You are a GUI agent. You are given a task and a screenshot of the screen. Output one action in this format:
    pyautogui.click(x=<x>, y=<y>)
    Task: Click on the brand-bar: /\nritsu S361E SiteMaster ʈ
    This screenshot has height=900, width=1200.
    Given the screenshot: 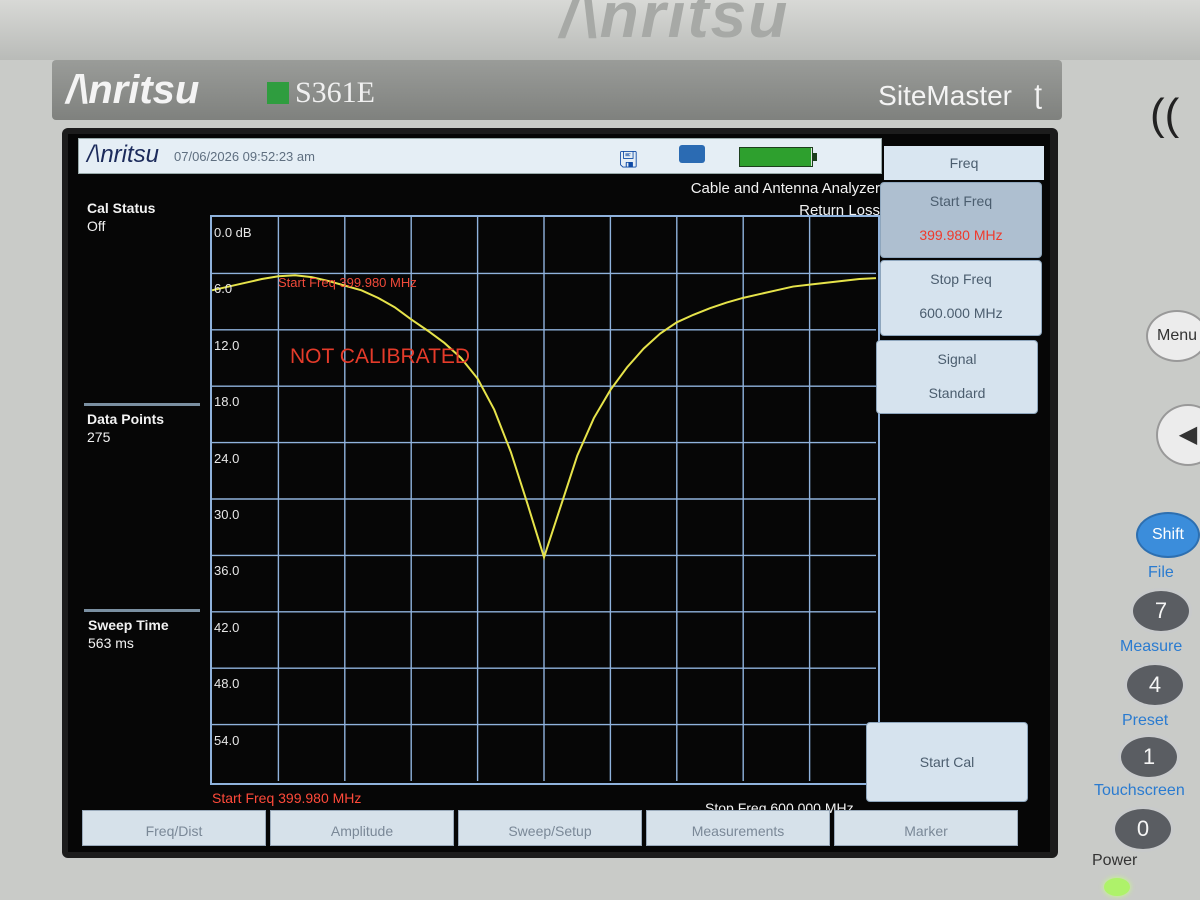 What is the action you would take?
    pyautogui.click(x=557, y=90)
    